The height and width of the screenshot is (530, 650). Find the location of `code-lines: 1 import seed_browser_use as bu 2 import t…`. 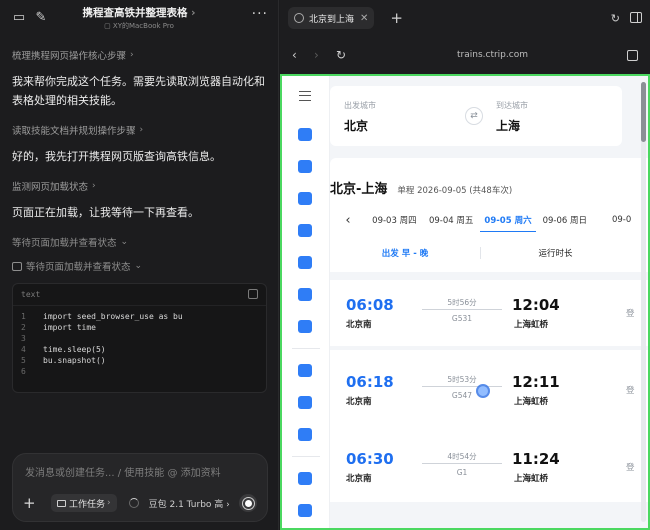

code-lines: 1 import seed_browser_use as bu 2 import t… is located at coordinates (139, 344).